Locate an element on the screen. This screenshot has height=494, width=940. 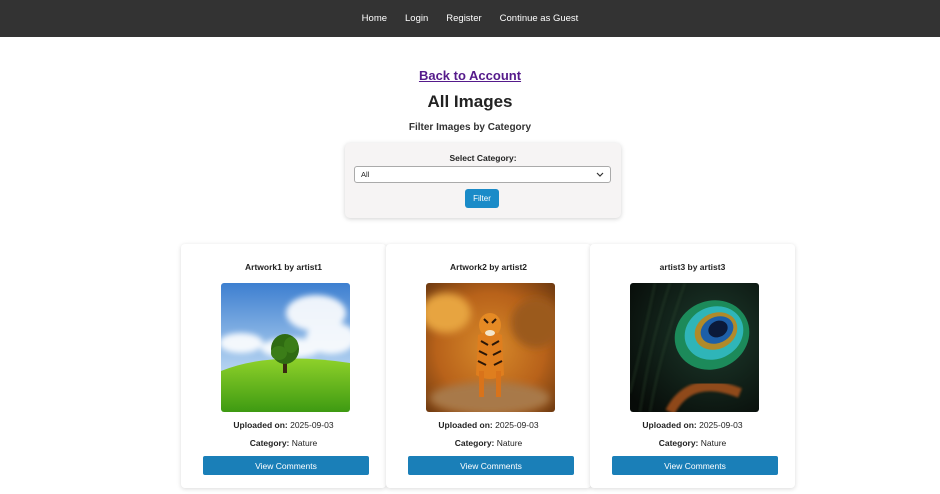
artwork-image-tiger is located at coordinates (490, 347).